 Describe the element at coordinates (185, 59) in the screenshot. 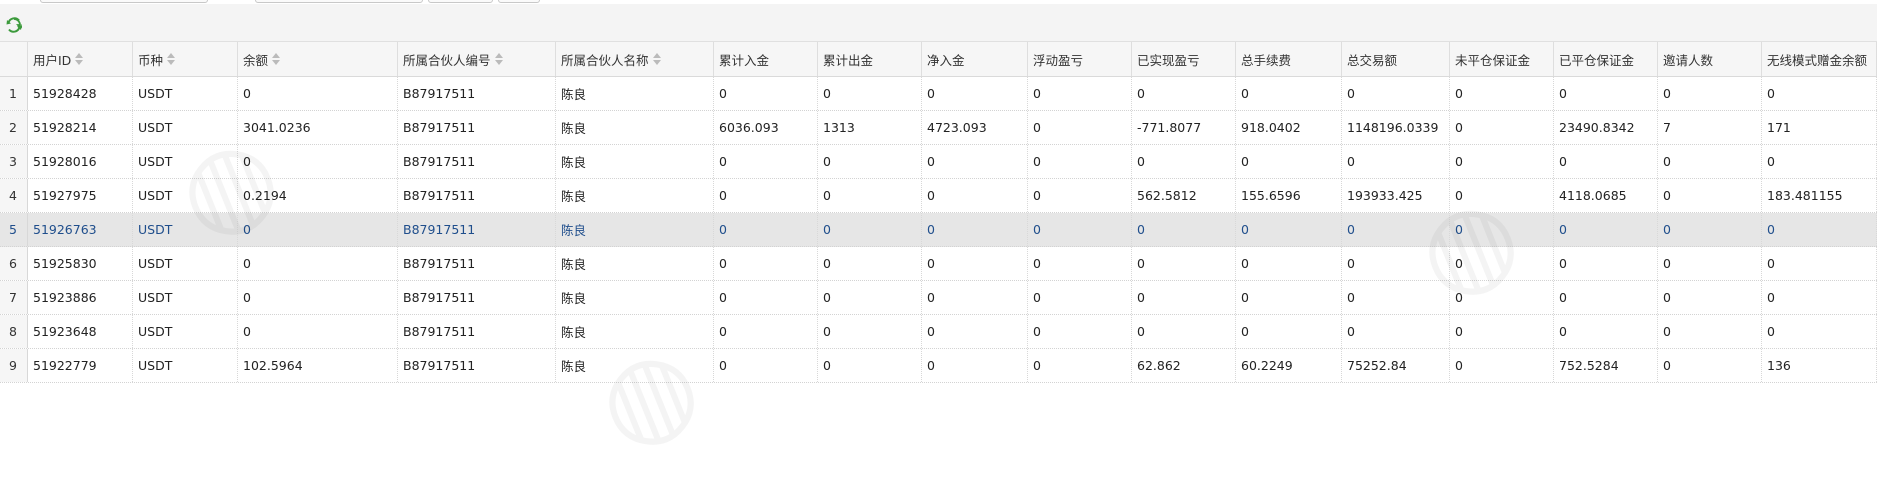

I see `column-header: 币种` at that location.